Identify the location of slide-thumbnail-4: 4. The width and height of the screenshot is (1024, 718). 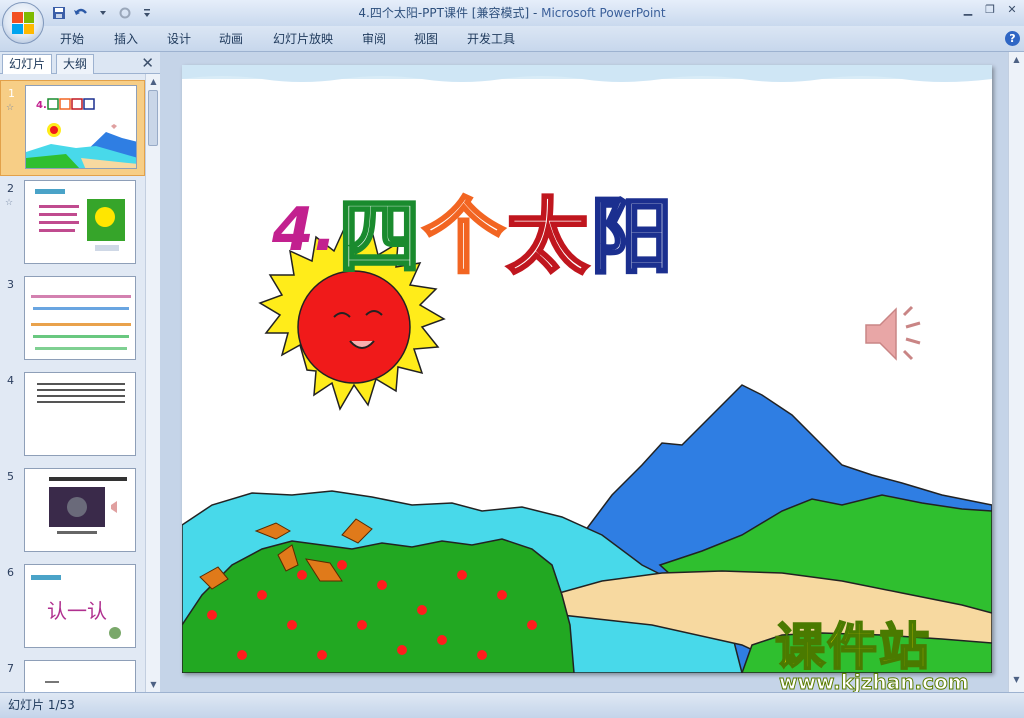
(72, 416).